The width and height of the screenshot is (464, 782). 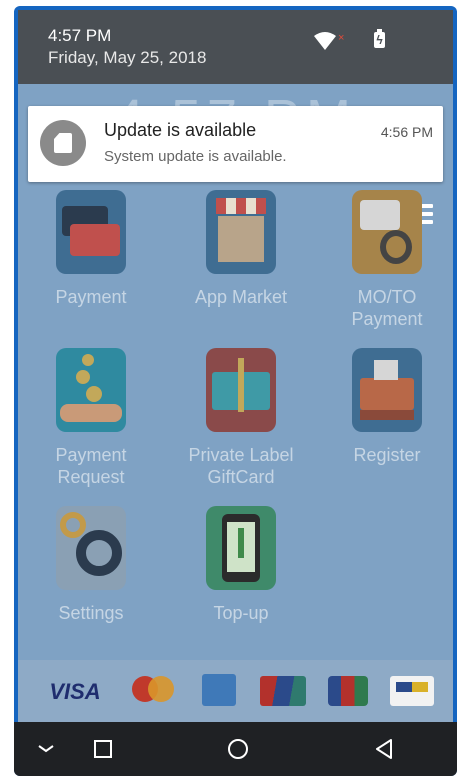 I want to click on navigation-bar, so click(x=235, y=749).